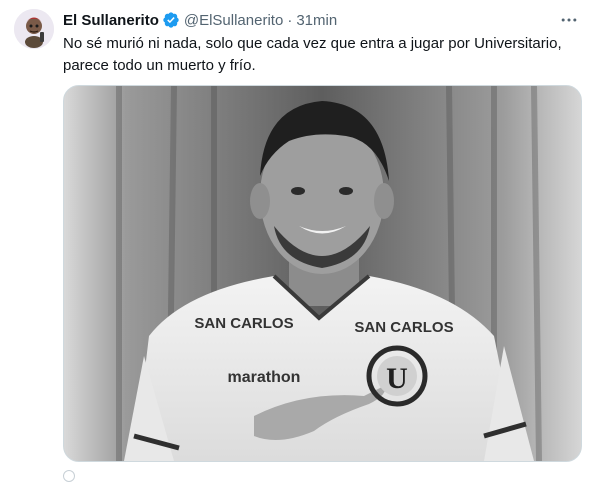 This screenshot has height=482, width=596. I want to click on shirt-sponsor-left: SAN CARLOS, so click(243, 323).